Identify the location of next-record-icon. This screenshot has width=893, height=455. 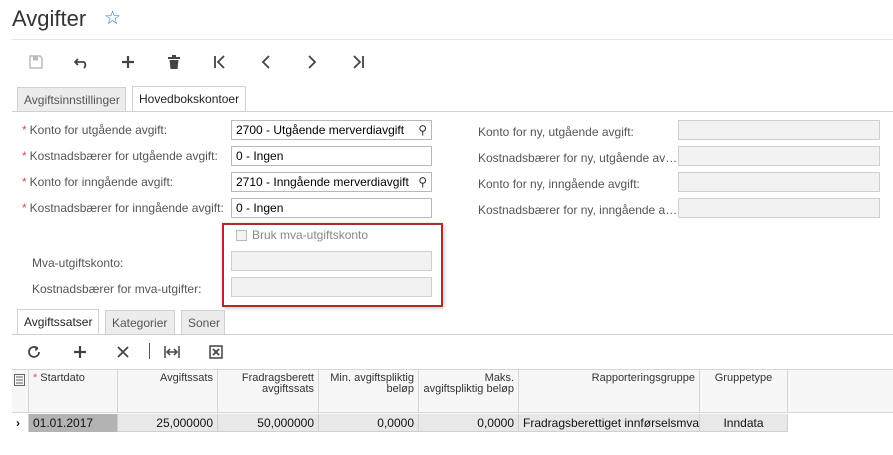
(312, 62).